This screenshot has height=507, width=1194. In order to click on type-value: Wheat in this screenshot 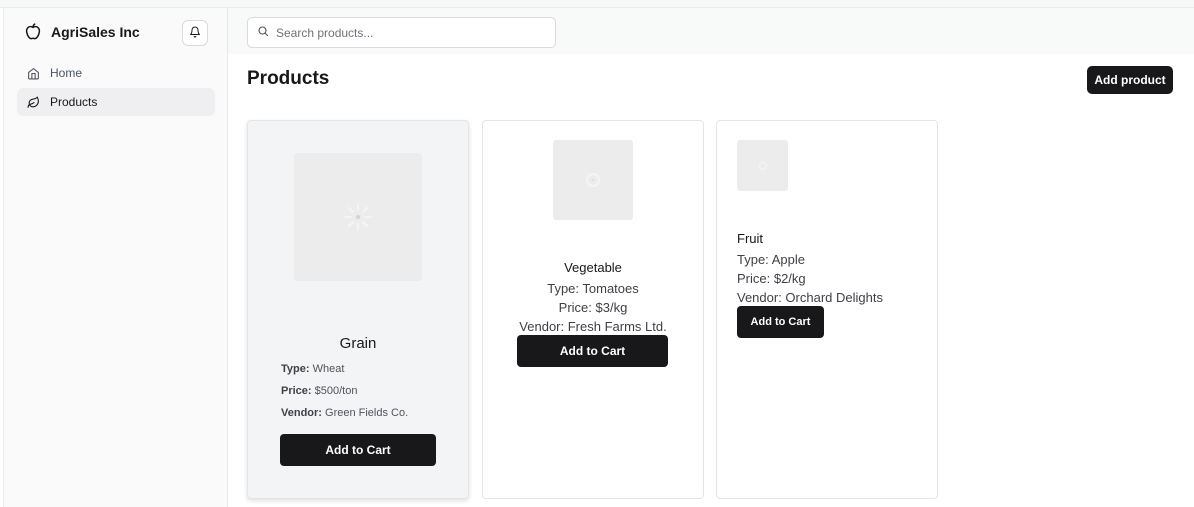, I will do `click(328, 369)`.